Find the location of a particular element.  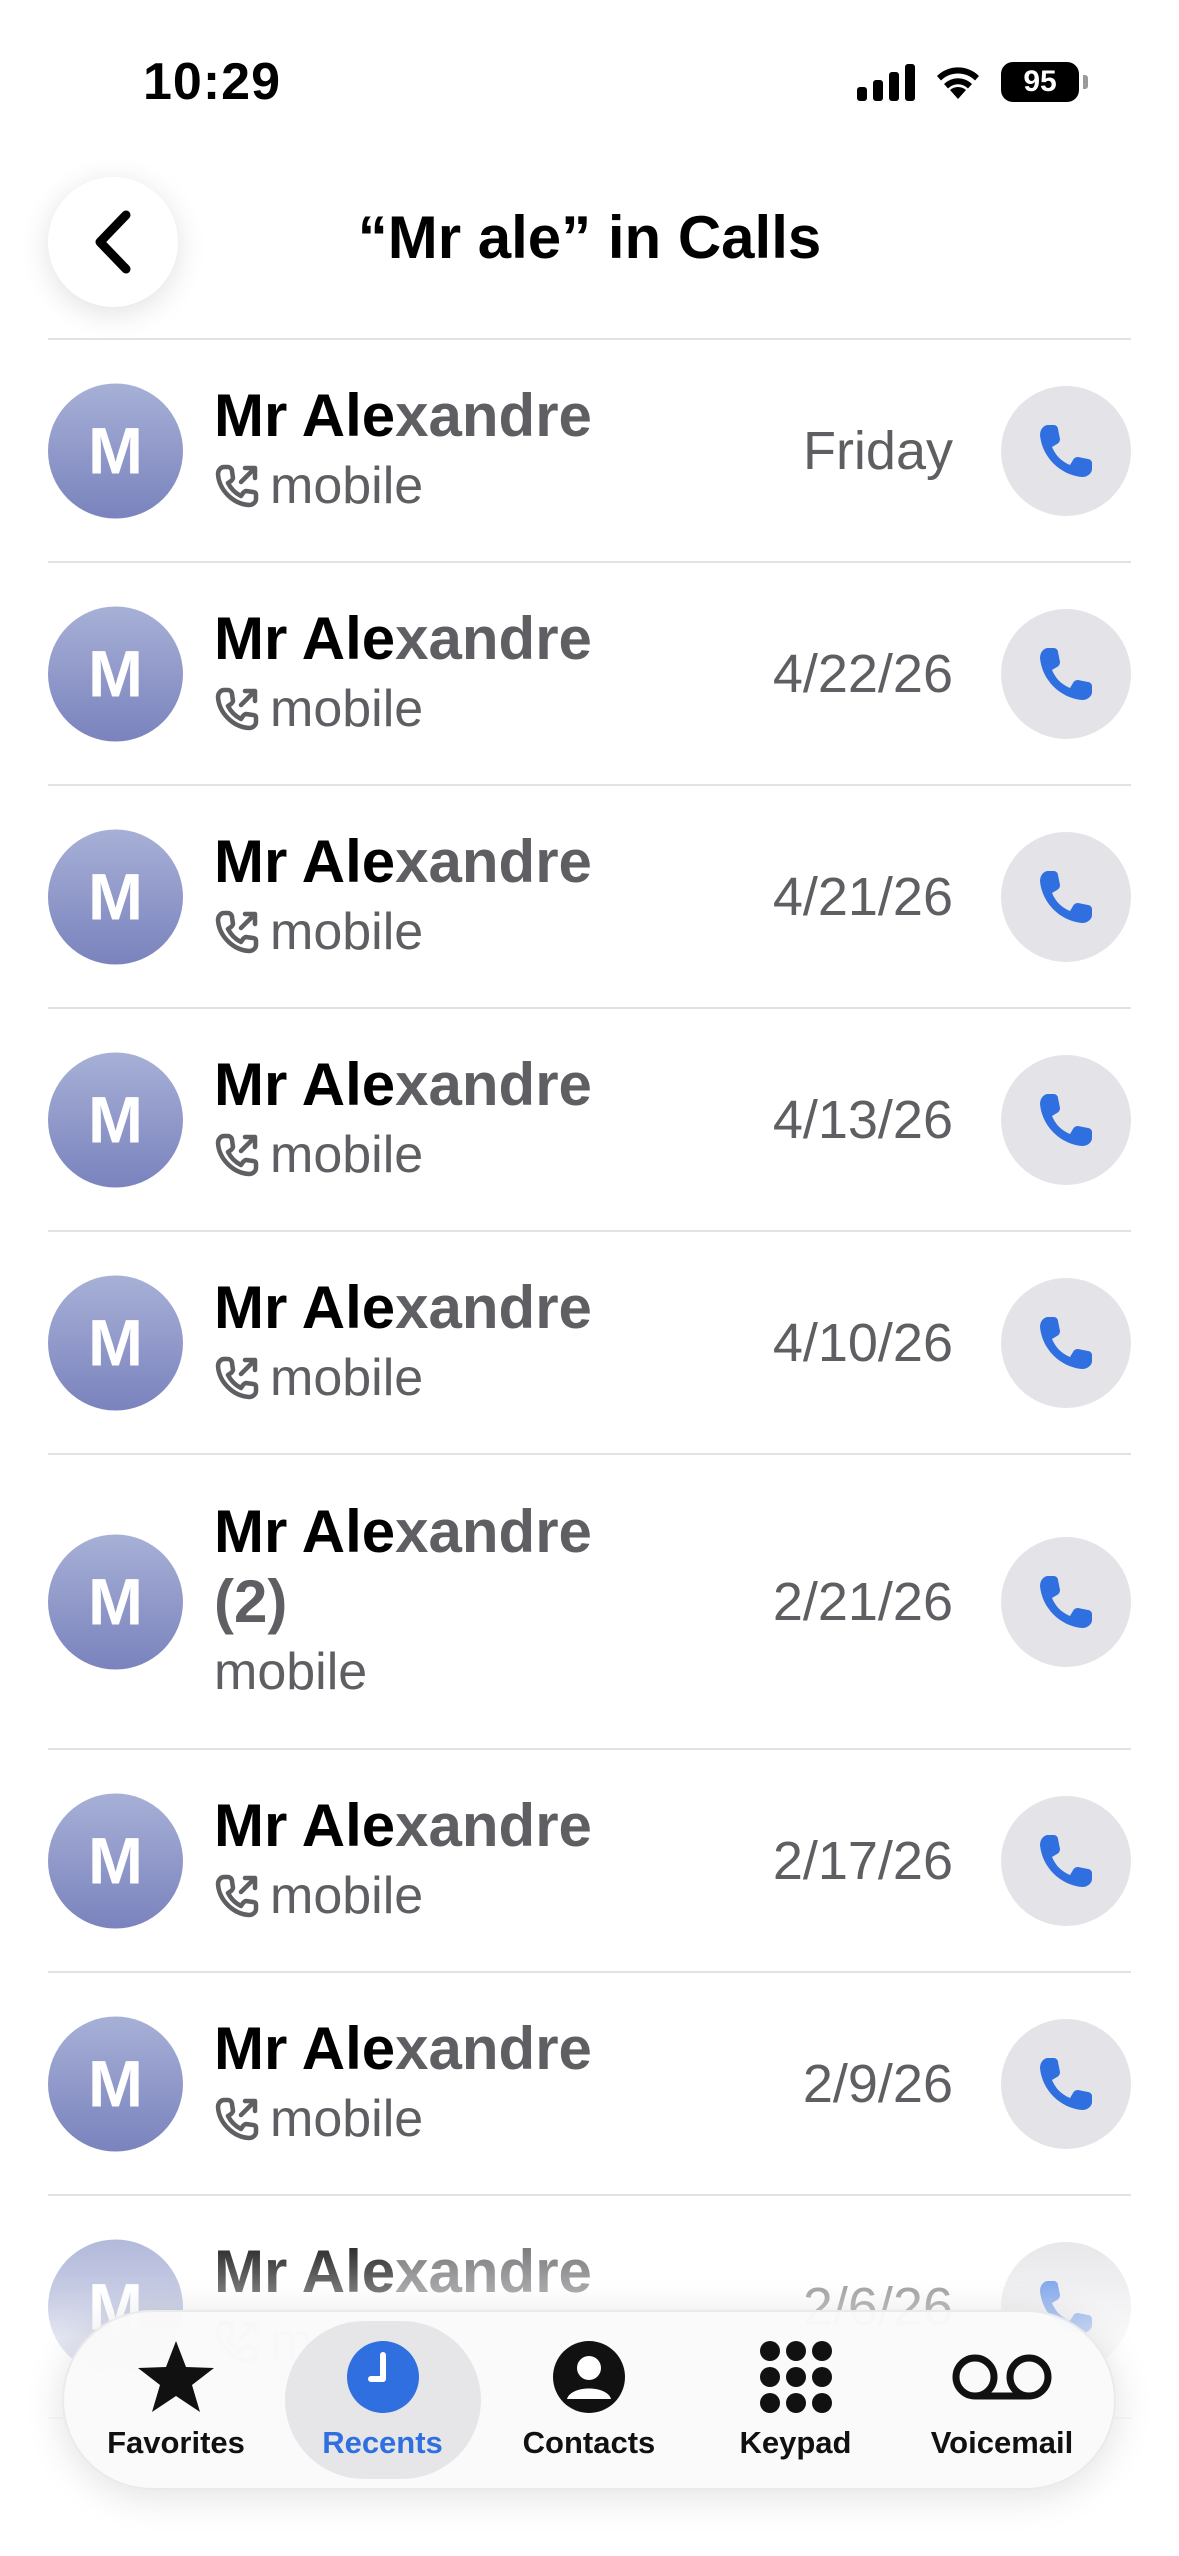

tab-contacts: Contacts is located at coordinates (589, 2400).